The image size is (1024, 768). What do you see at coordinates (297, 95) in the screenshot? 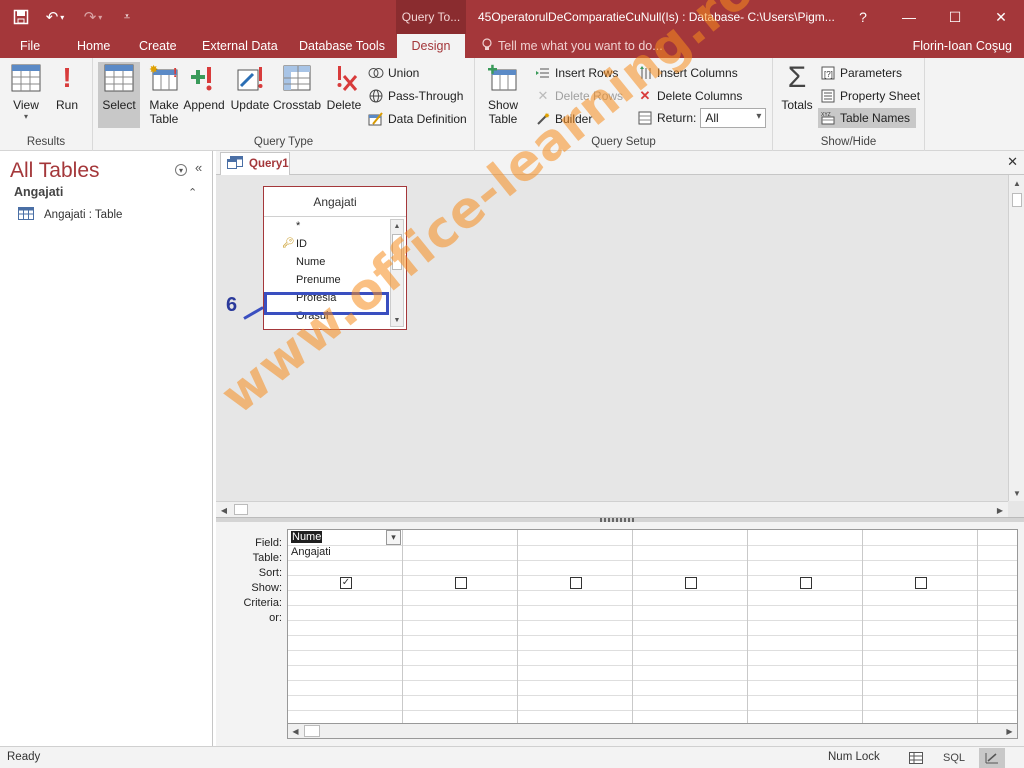
I see `crosstab-button: Crosstab` at bounding box center [297, 95].